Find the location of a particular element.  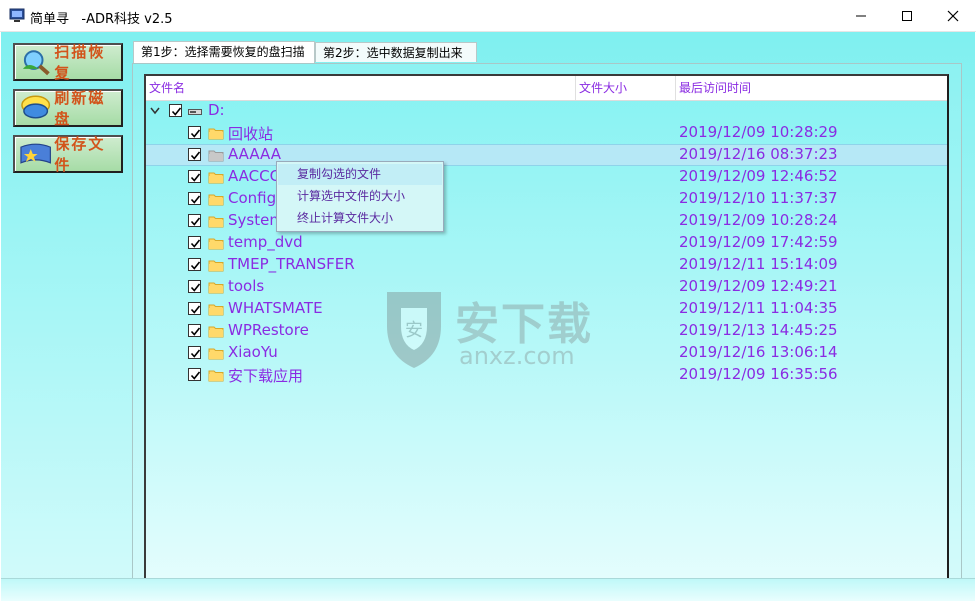

row-filename: AAAAA is located at coordinates (254, 154).